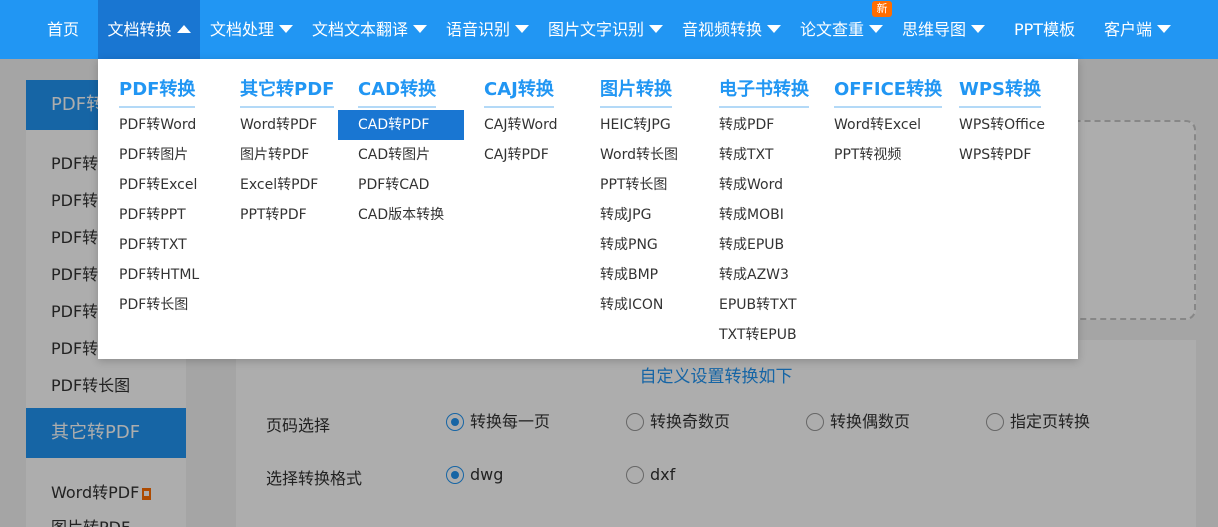  What do you see at coordinates (751, 215) in the screenshot?
I see `dropdown-item: 转成MOBI` at bounding box center [751, 215].